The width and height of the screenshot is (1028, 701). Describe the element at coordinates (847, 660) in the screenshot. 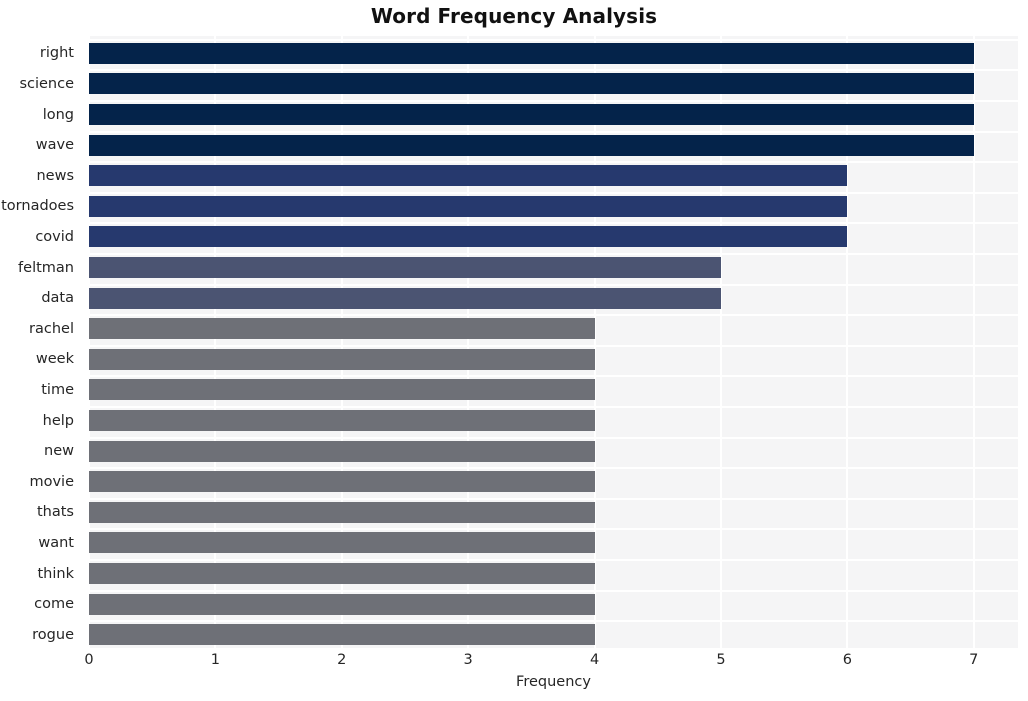

I see `x-axis-tick-label: 6` at that location.